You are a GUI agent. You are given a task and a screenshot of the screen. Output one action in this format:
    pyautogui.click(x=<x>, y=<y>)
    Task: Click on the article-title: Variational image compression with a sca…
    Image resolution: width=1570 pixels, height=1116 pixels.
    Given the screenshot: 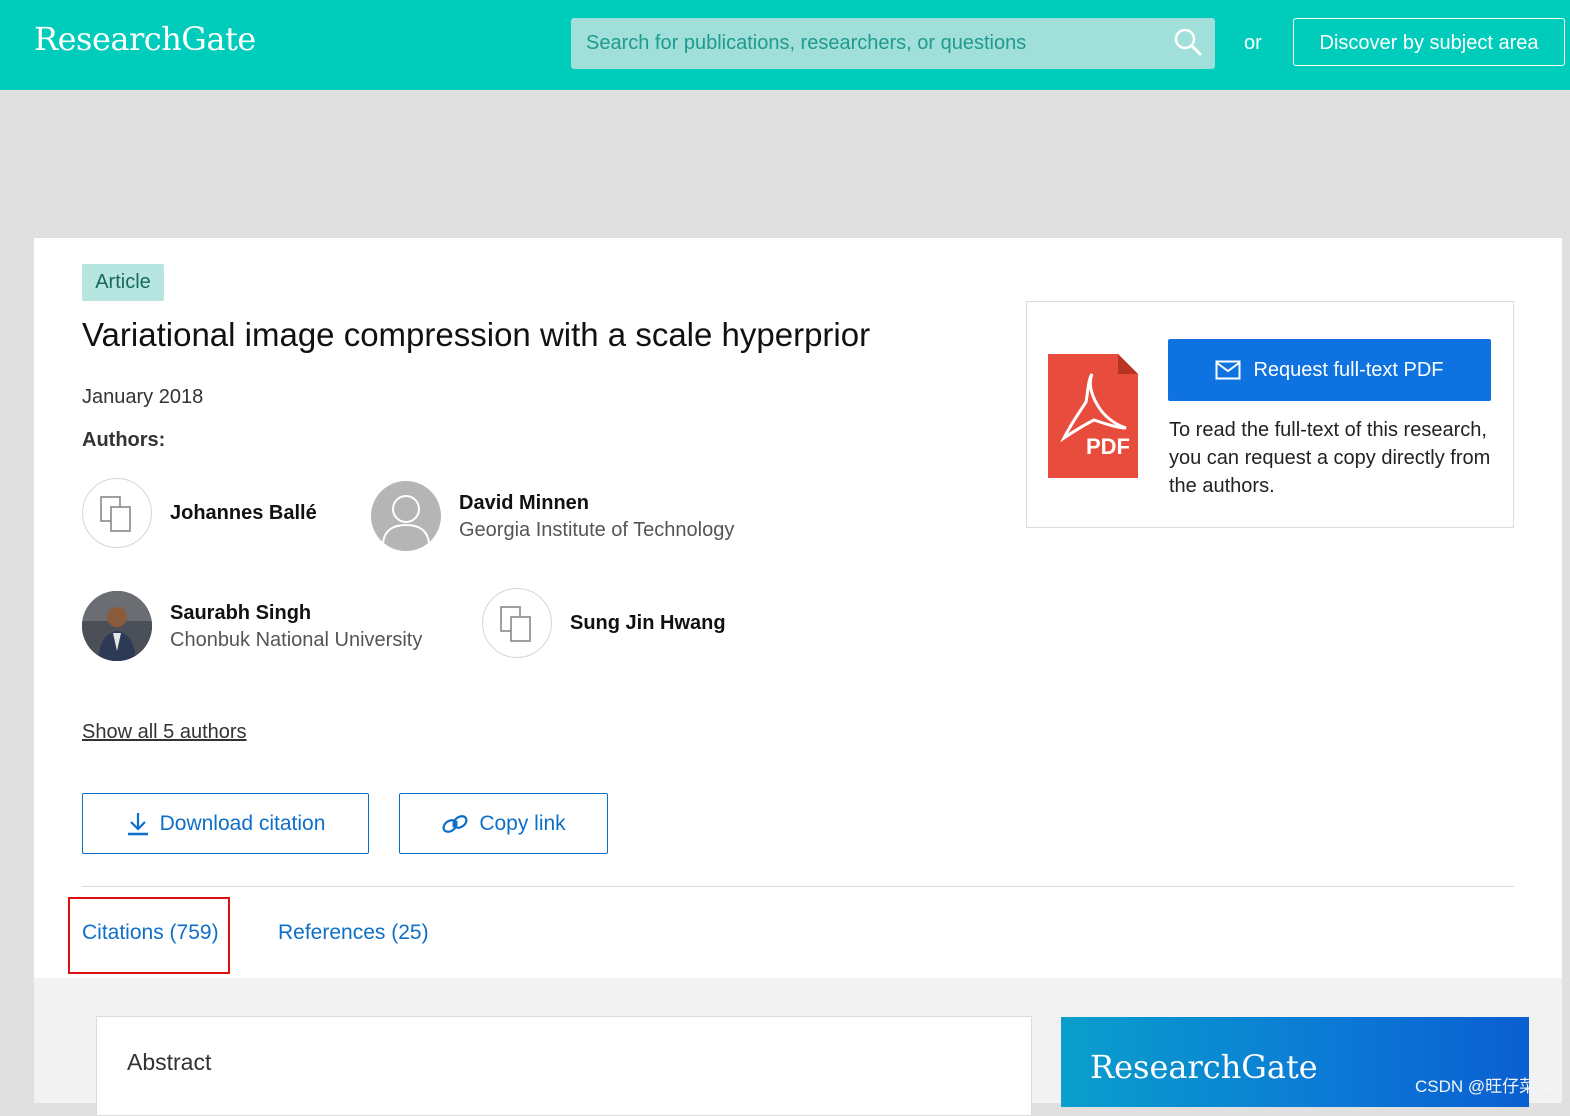 What is the action you would take?
    pyautogui.click(x=476, y=334)
    